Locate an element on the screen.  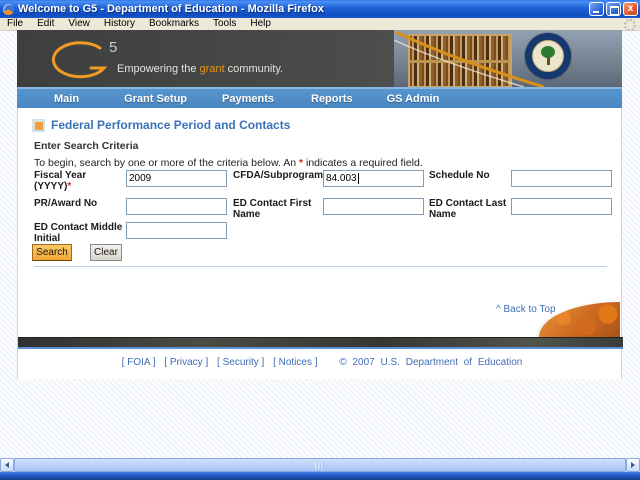
clear-button: Clear is located at coordinates (106, 252).